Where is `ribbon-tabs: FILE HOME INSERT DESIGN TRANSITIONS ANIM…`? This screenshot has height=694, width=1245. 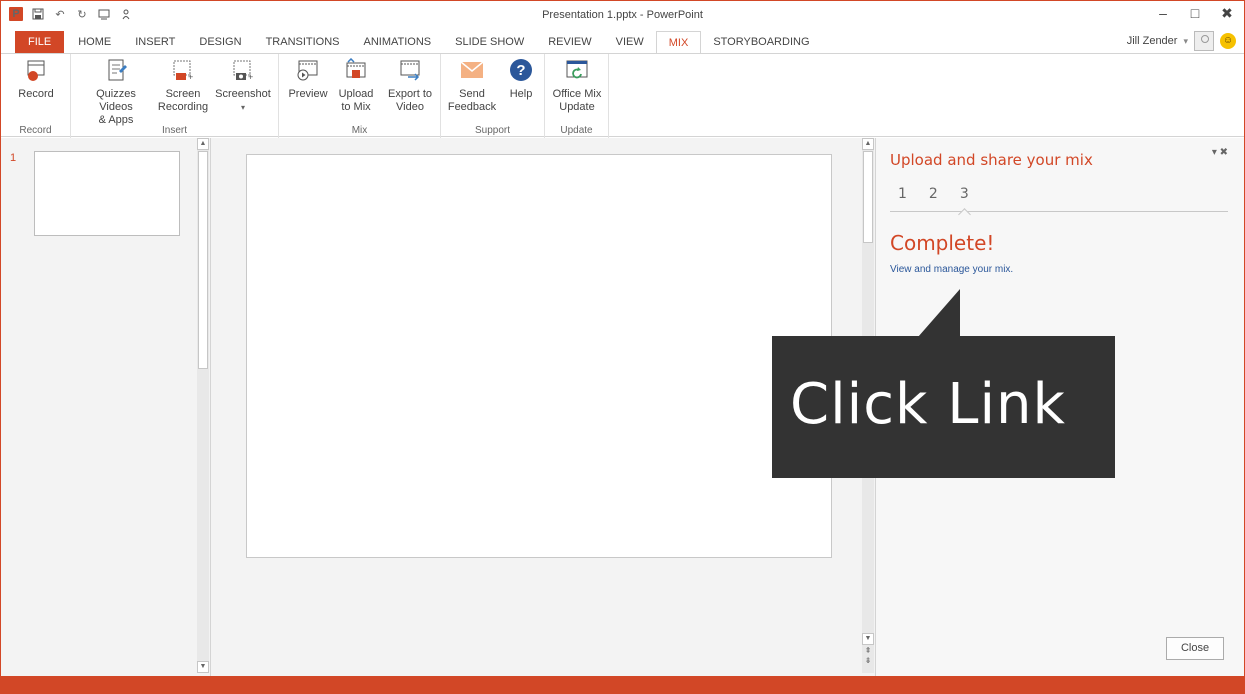
ribbon-tabs: FILE HOME INSERT DESIGN TRANSITIONS ANIM… is located at coordinates (622, 42).